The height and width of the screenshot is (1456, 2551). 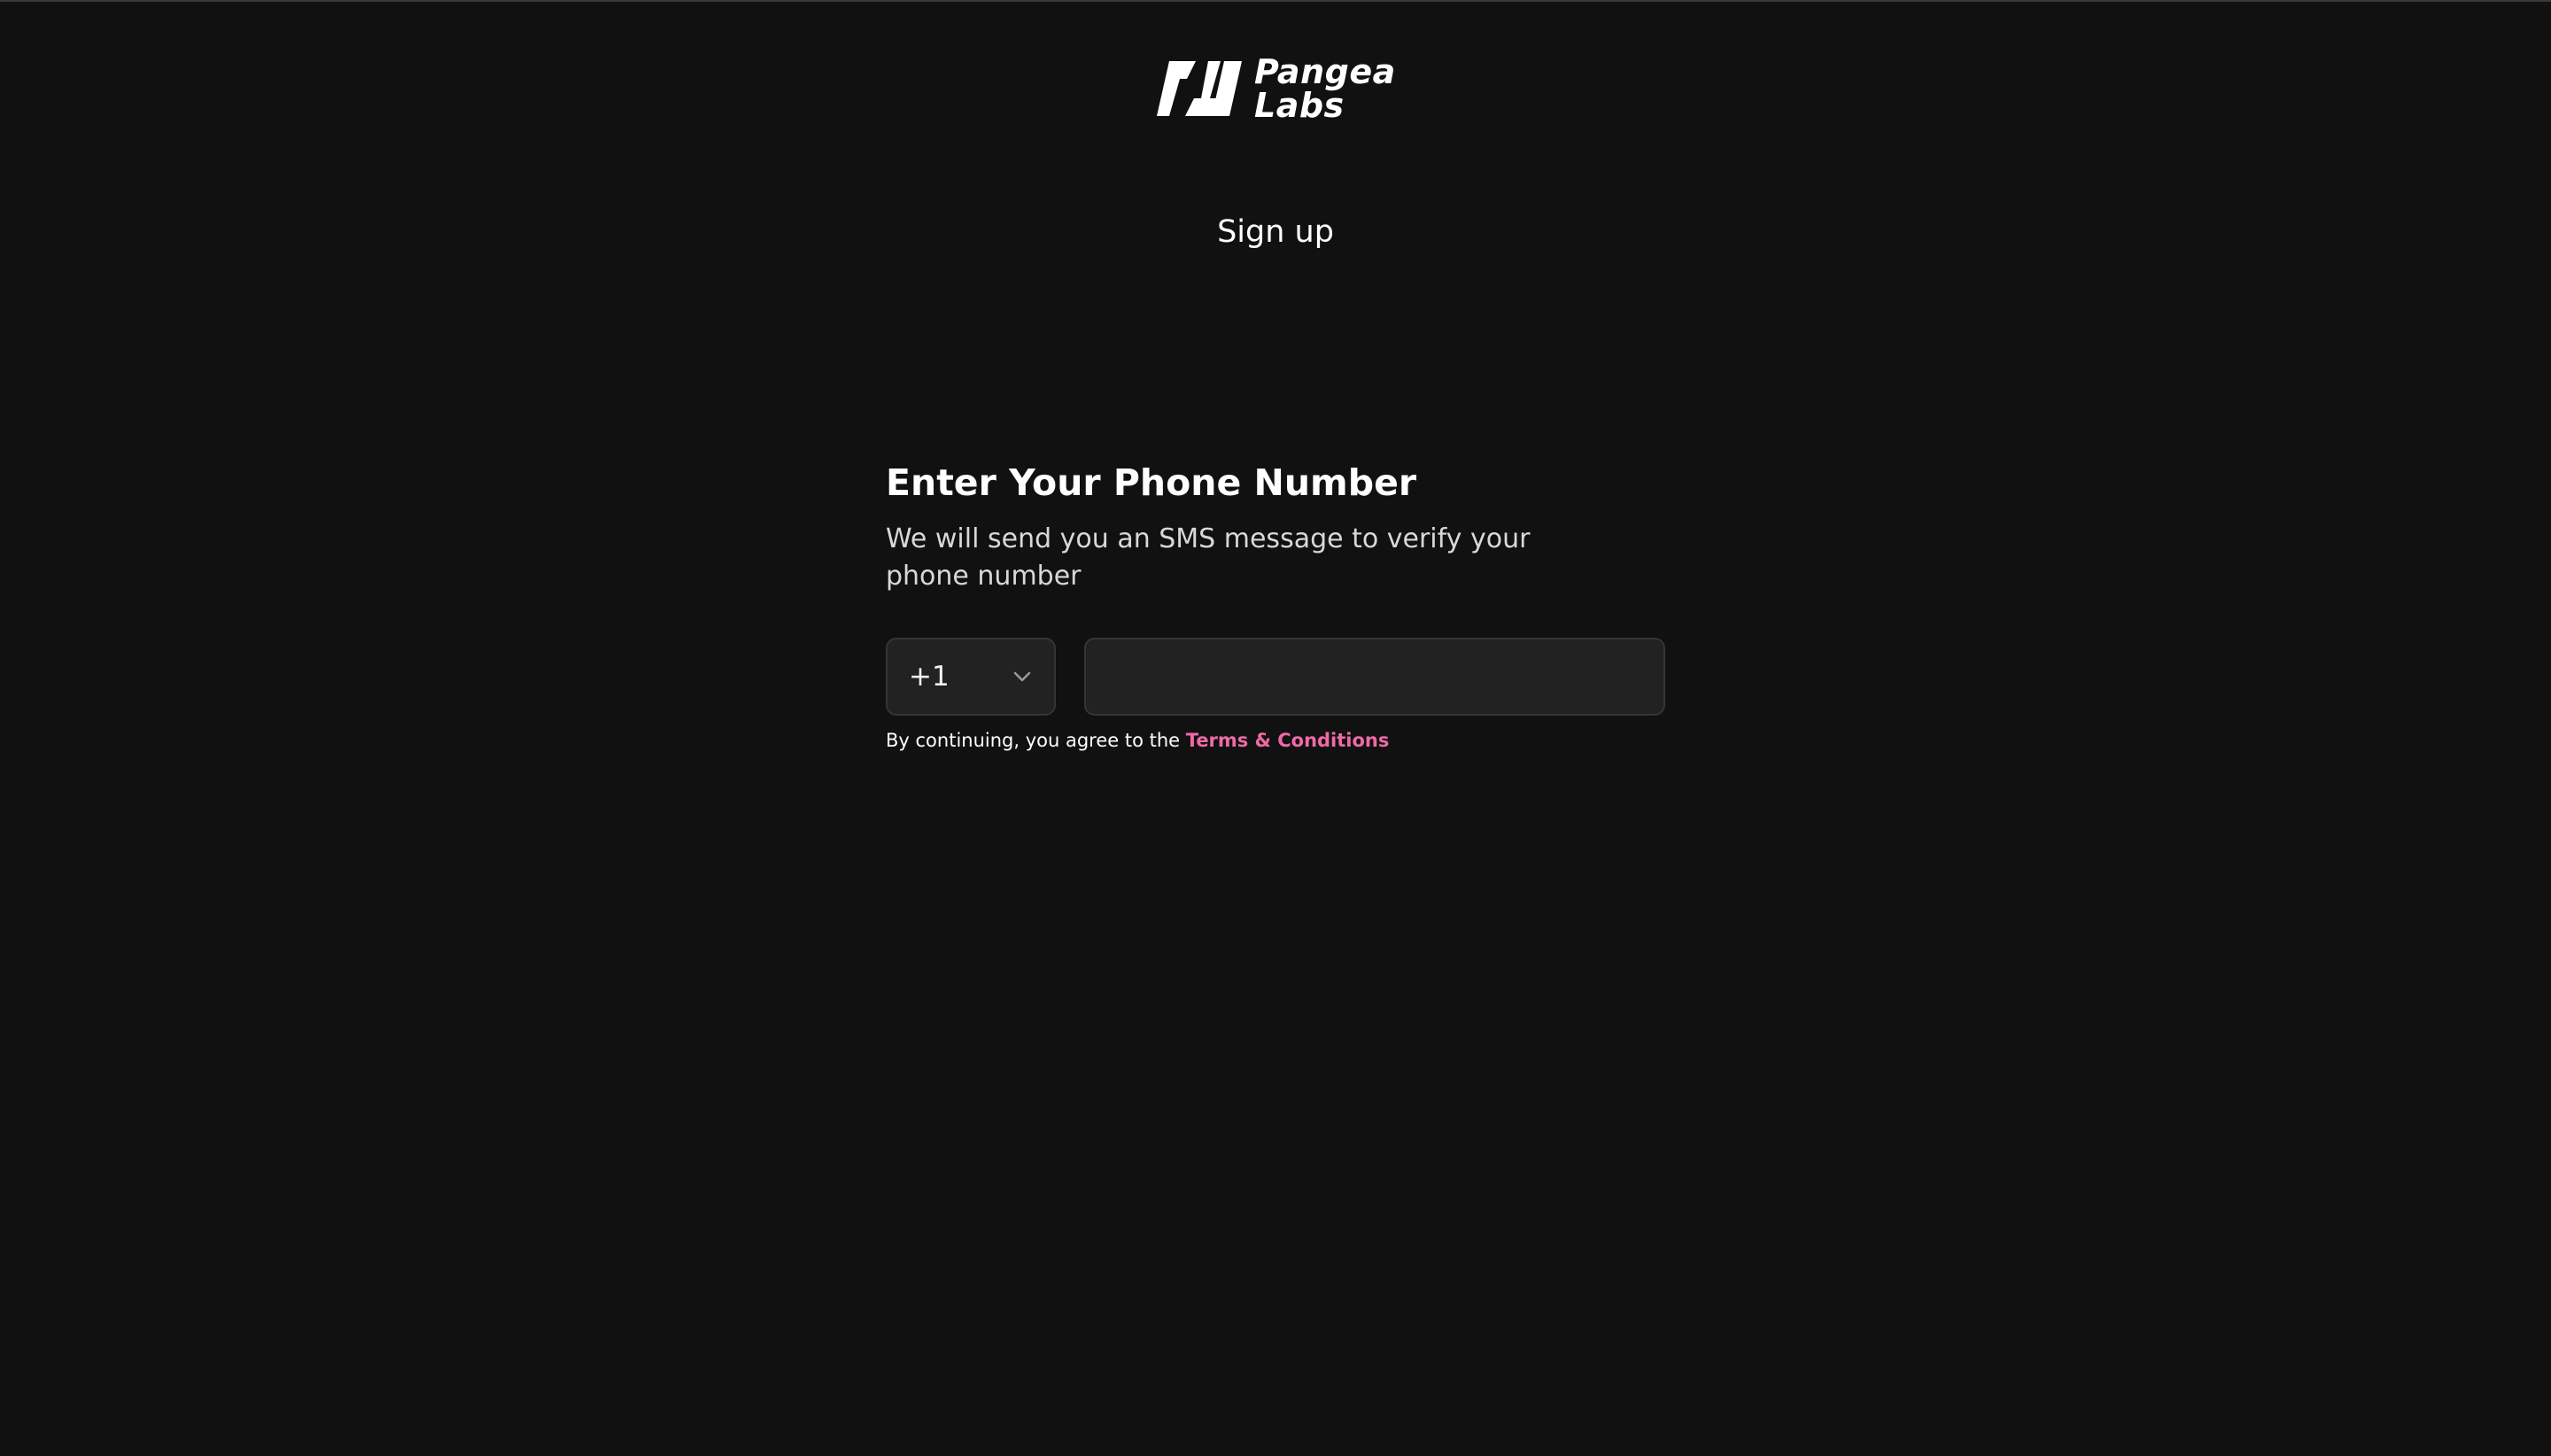 What do you see at coordinates (1199, 88) in the screenshot?
I see `pangea-logo-mark-icon` at bounding box center [1199, 88].